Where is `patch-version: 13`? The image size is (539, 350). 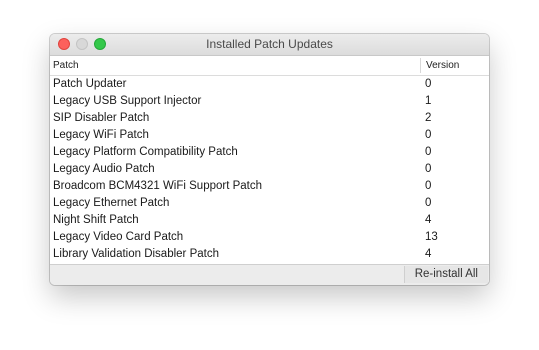 patch-version: 13 is located at coordinates (431, 237).